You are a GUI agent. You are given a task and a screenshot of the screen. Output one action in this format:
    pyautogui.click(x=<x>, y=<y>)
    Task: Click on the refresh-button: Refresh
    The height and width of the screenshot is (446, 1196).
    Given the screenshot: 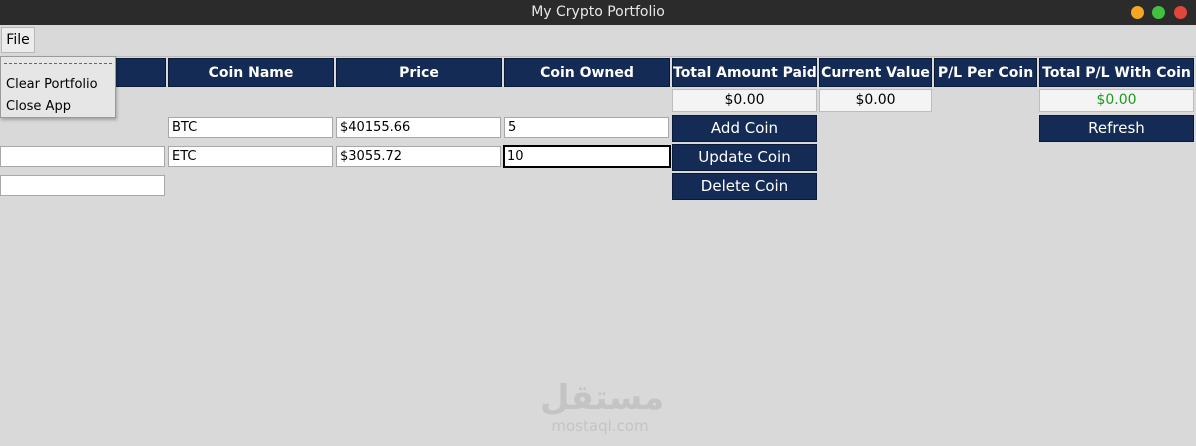 What is the action you would take?
    pyautogui.click(x=1116, y=128)
    